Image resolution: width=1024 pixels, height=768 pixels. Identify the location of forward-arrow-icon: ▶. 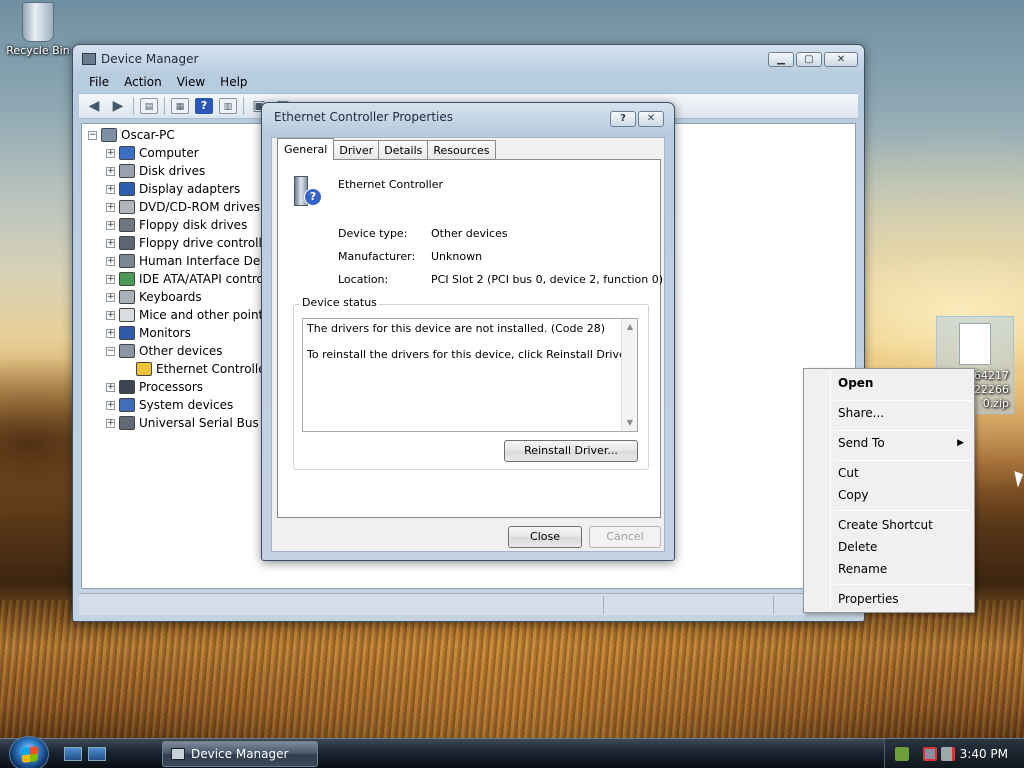
(118, 106).